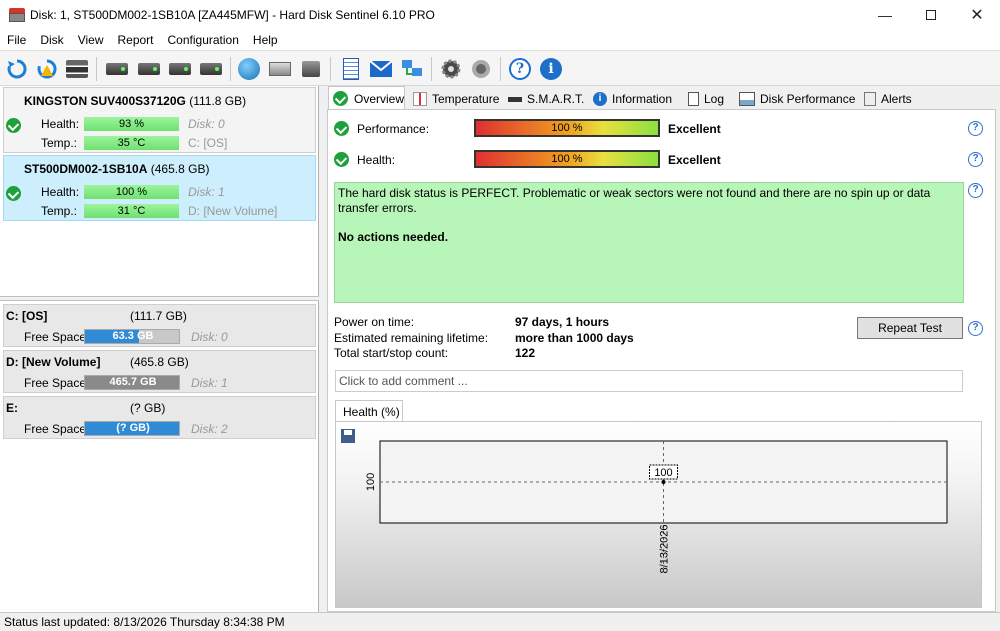 This screenshot has height=631, width=1000. What do you see at coordinates (567, 128) in the screenshot?
I see `performance-gauge: 100 %` at bounding box center [567, 128].